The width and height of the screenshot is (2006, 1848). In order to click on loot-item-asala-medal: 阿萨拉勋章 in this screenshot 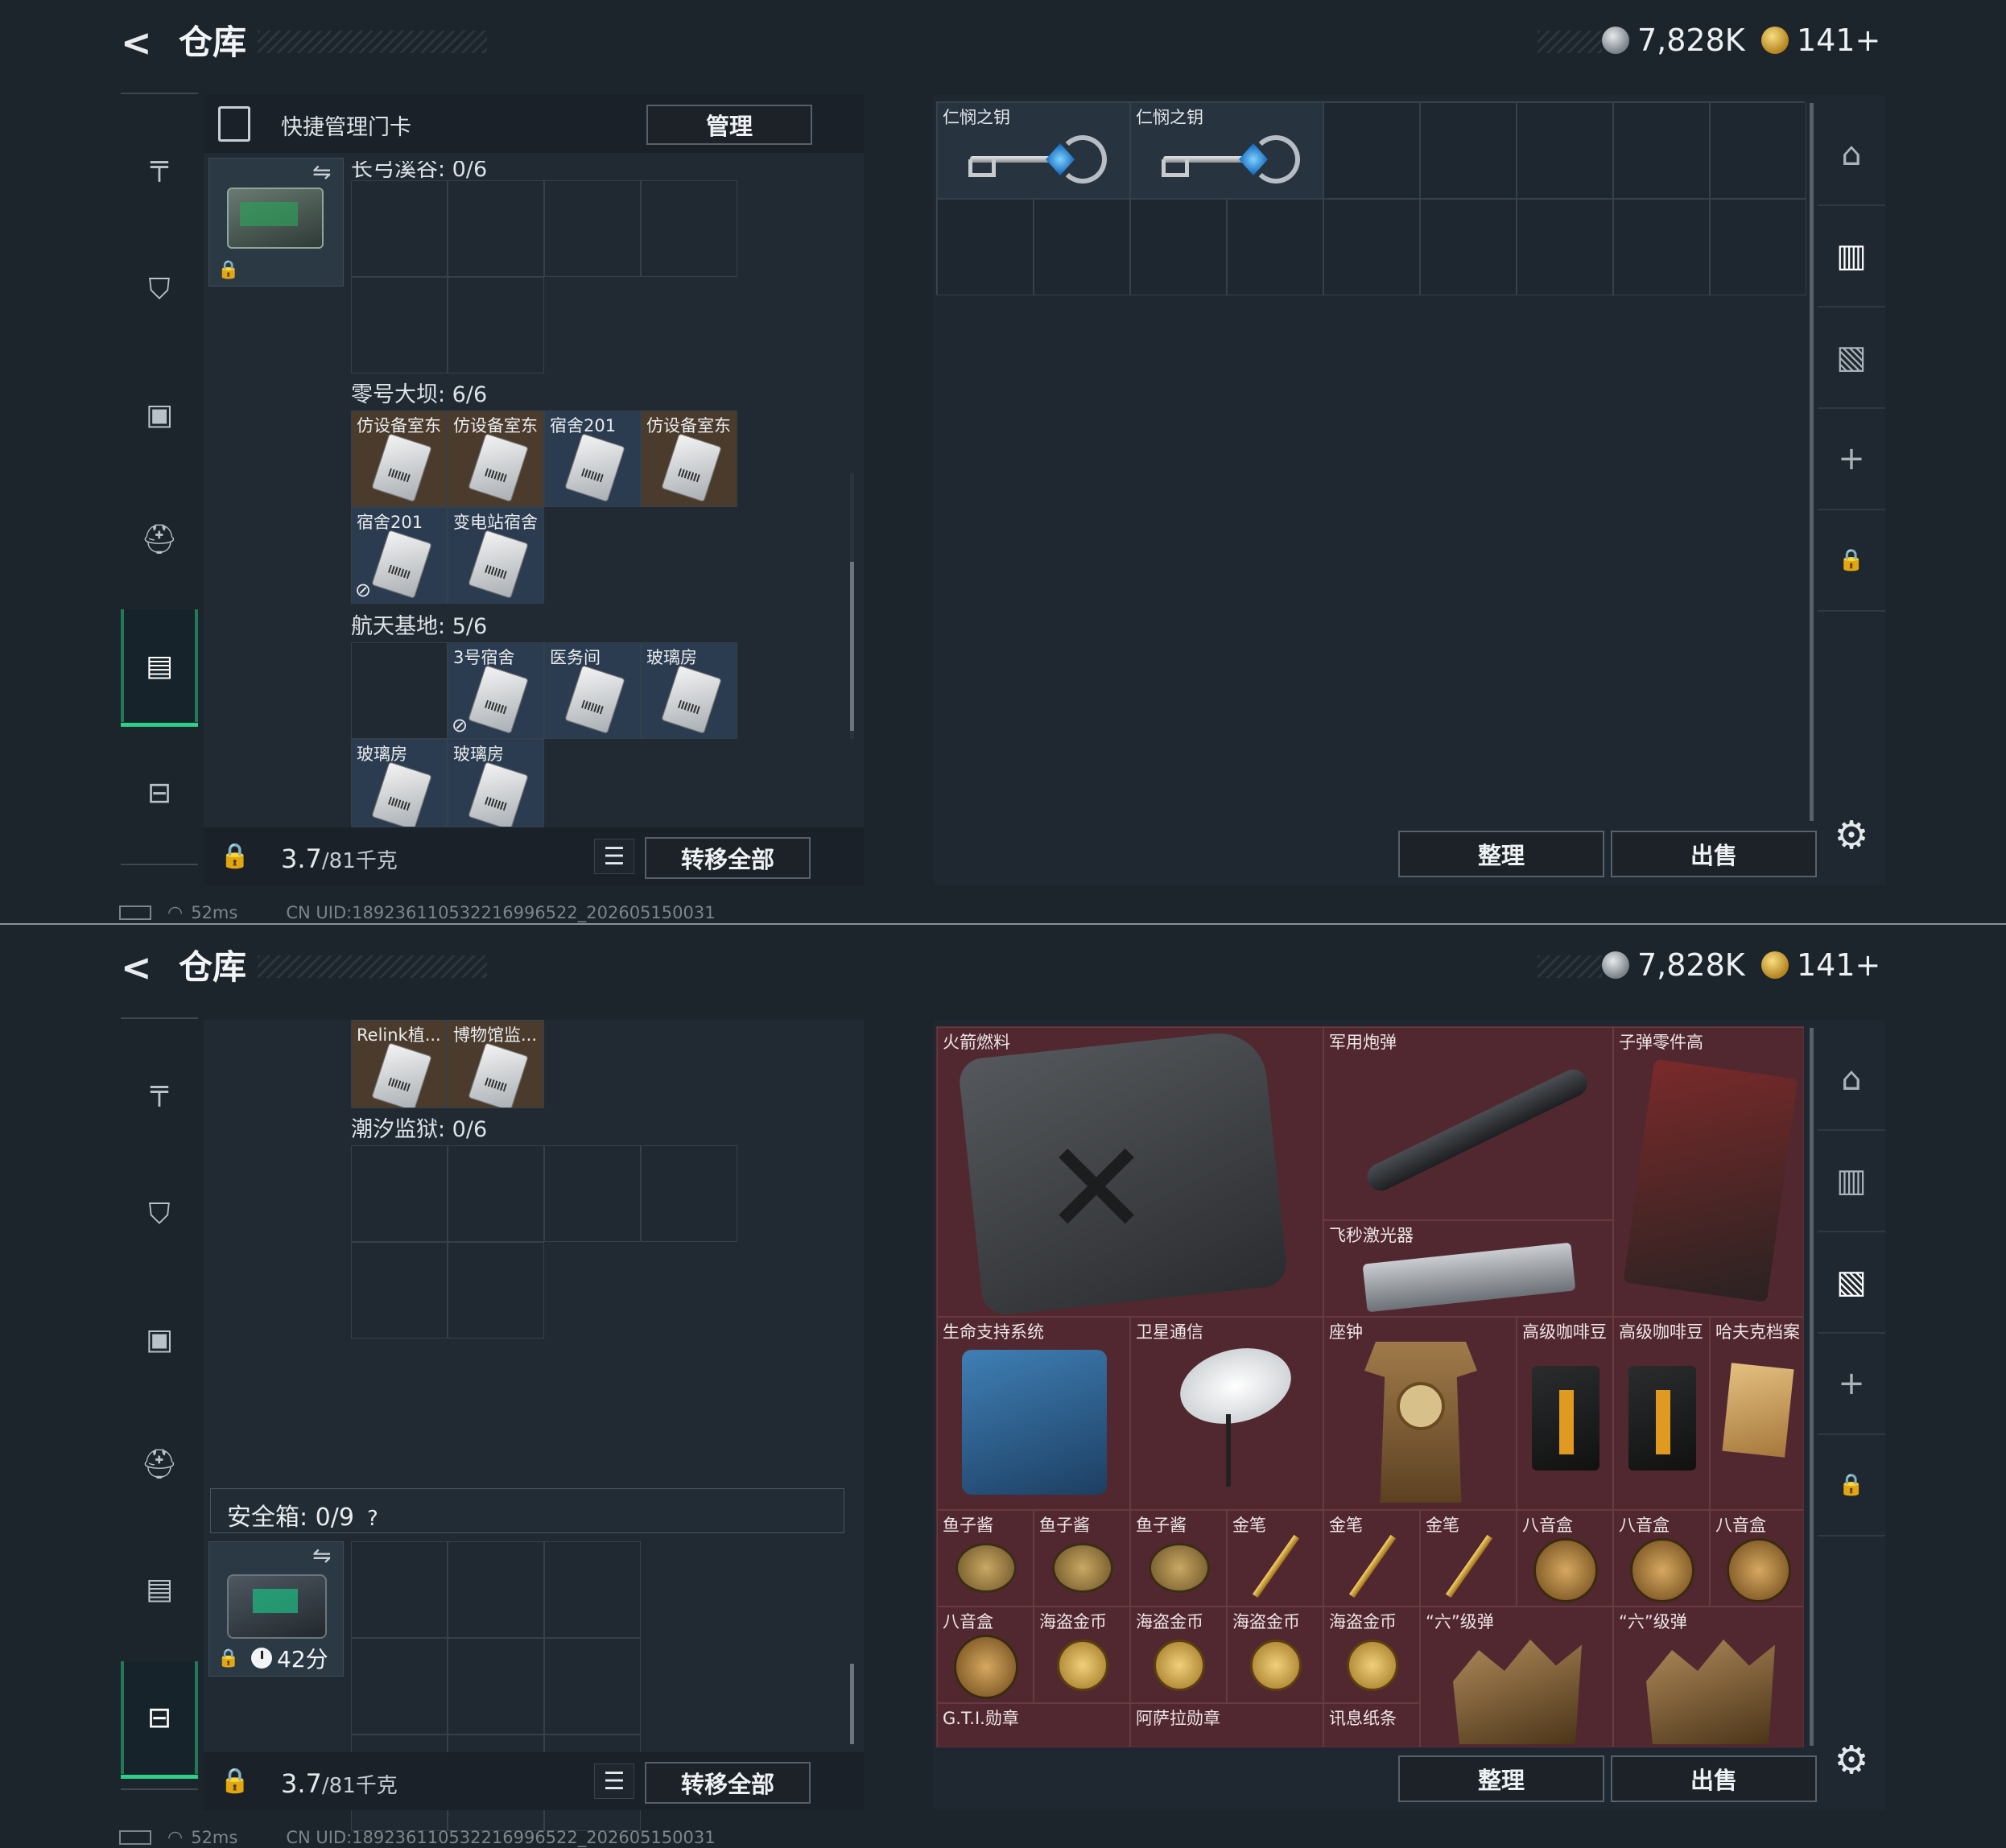, I will do `click(1226, 1725)`.